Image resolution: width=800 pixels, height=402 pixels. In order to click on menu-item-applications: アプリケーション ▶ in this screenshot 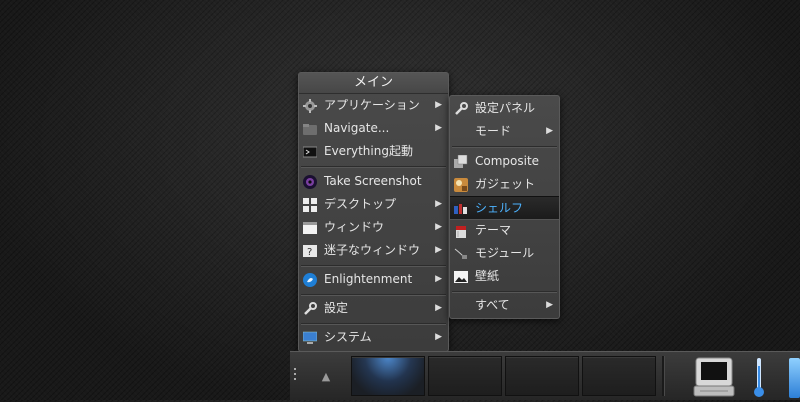, I will do `click(373, 105)`.